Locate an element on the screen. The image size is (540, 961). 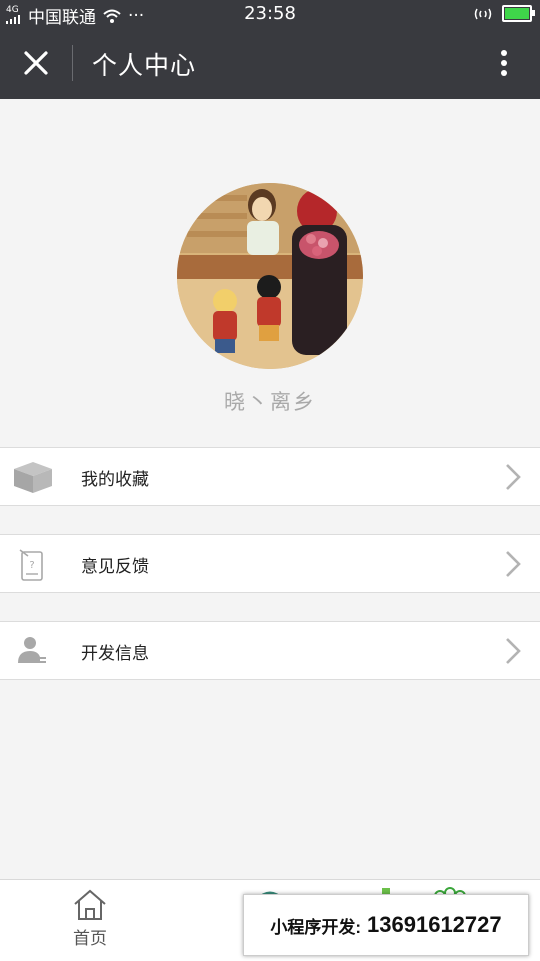
status-bar: 4G 中国联通 ··· 23:58 is located at coordinates (270, 14).